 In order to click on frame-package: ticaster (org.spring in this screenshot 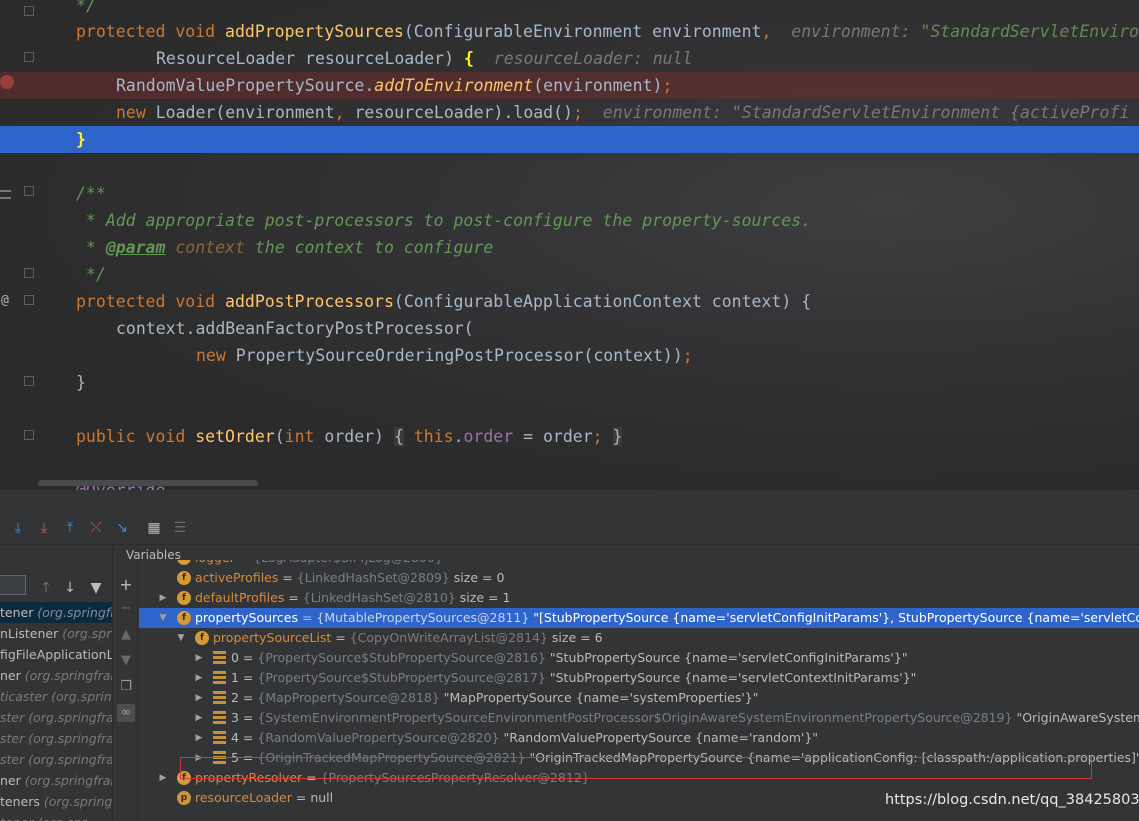, I will do `click(56, 696)`.